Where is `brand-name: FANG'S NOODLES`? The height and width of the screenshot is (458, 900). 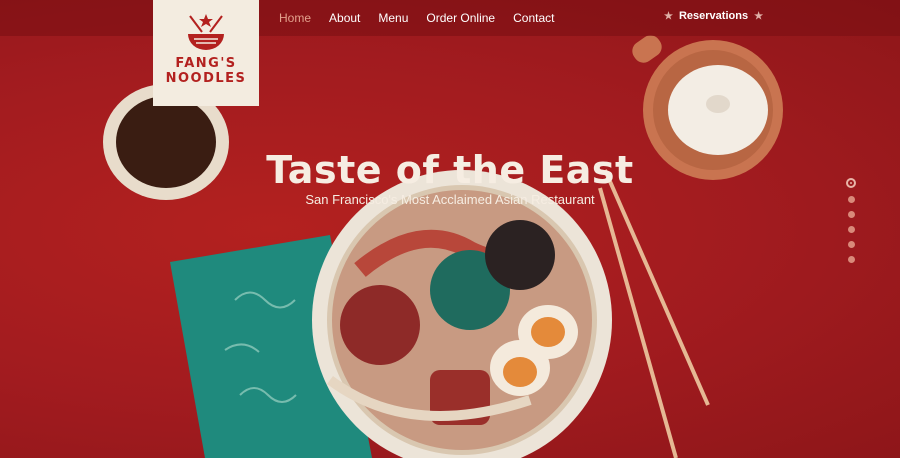 brand-name: FANG'S NOODLES is located at coordinates (206, 71).